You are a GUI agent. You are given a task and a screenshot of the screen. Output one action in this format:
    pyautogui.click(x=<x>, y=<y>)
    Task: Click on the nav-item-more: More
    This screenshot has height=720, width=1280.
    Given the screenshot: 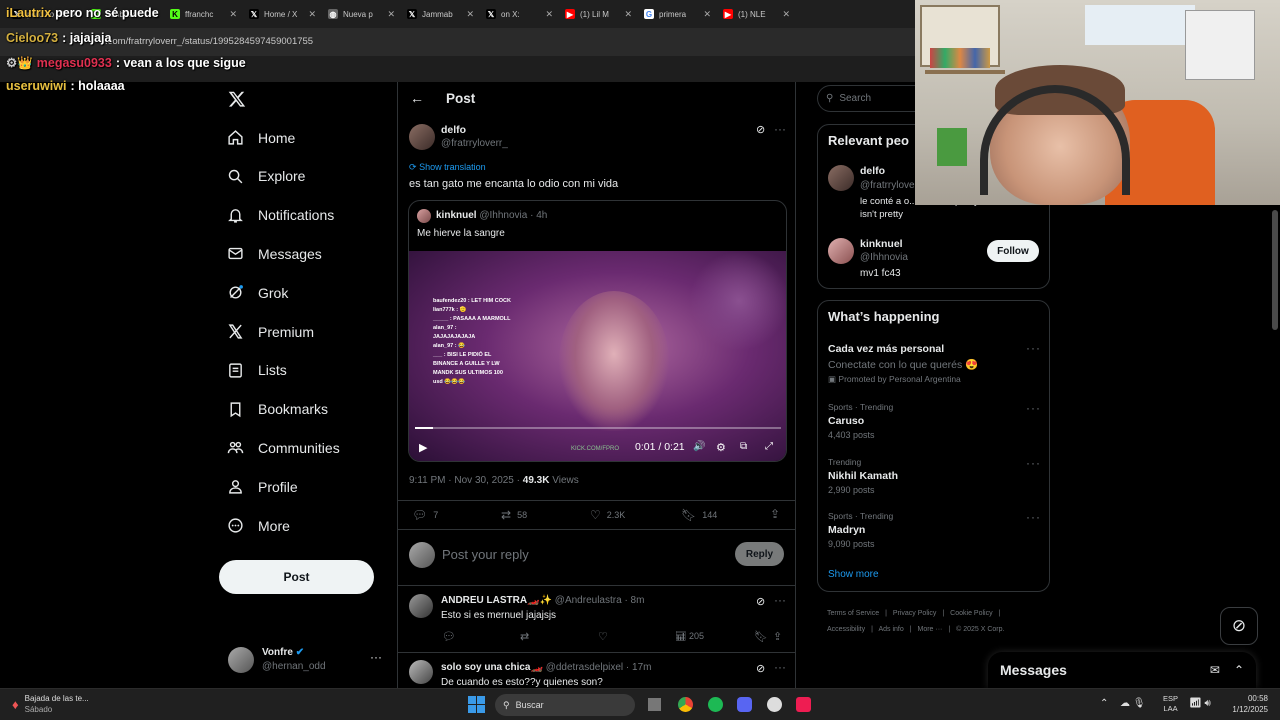 What is the action you would take?
    pyautogui.click(x=258, y=525)
    